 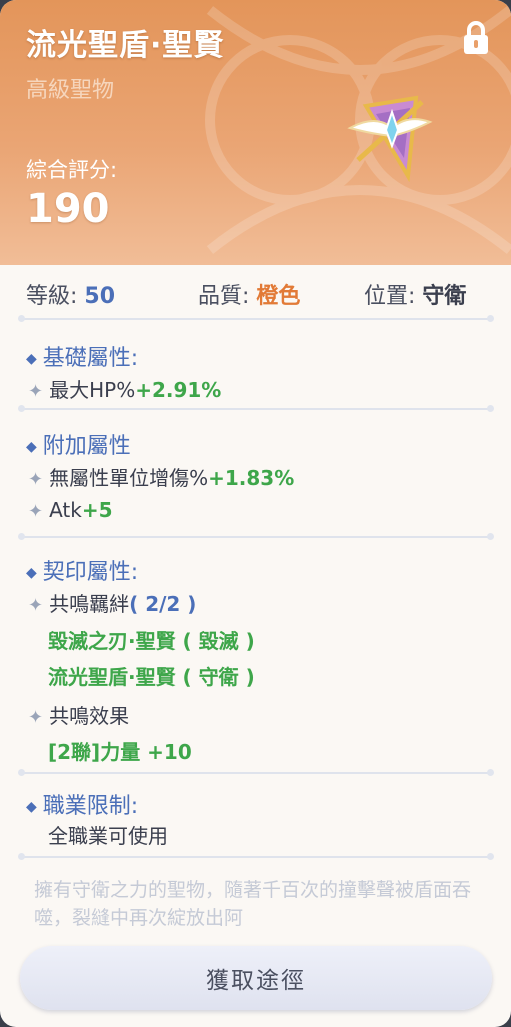 What do you see at coordinates (129, 478) in the screenshot?
I see `attr-name: 無屬性單位增傷%` at bounding box center [129, 478].